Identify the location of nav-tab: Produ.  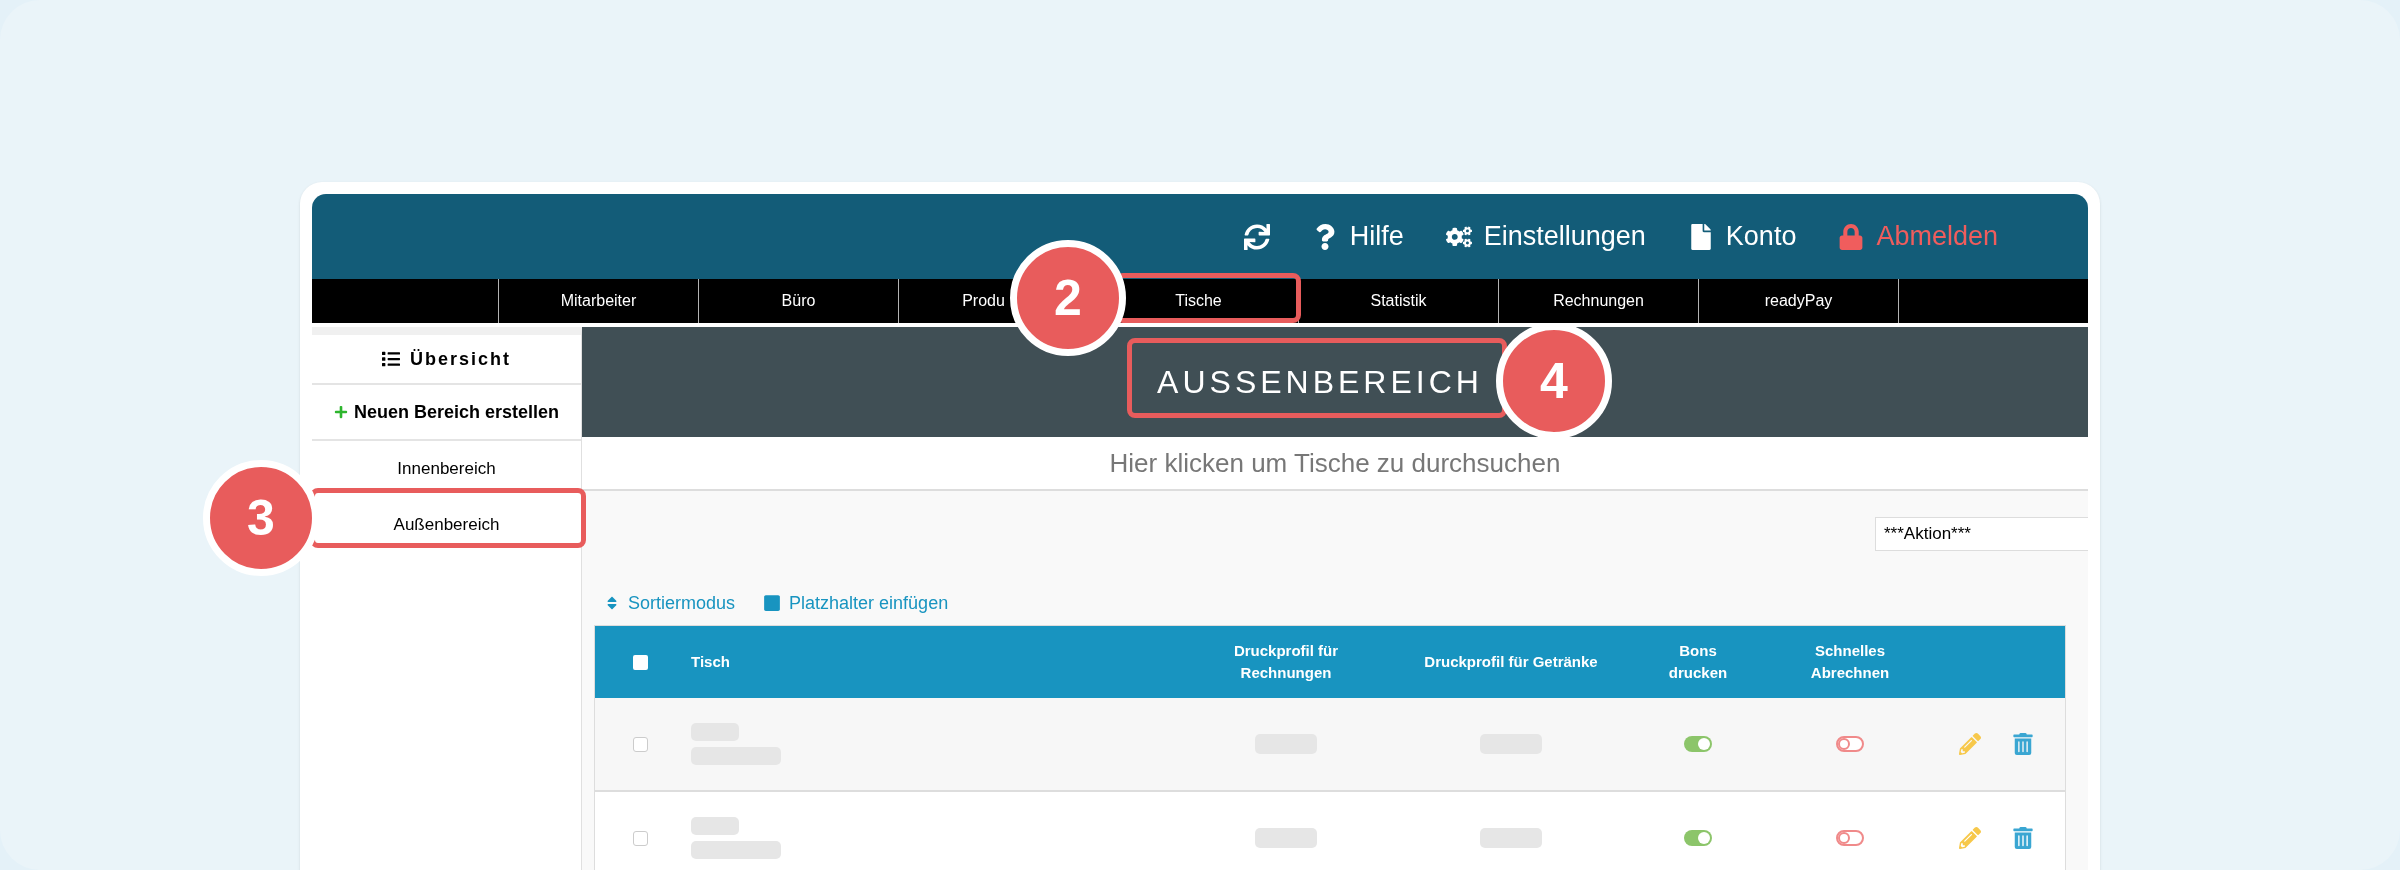
(983, 301).